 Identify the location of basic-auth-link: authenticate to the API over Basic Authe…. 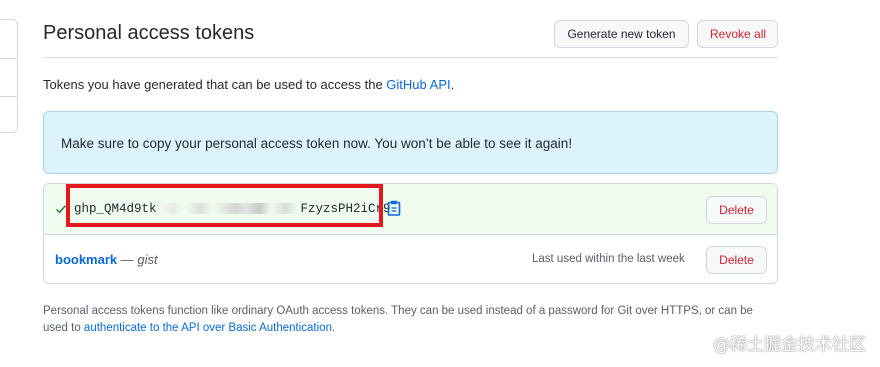
(208, 328).